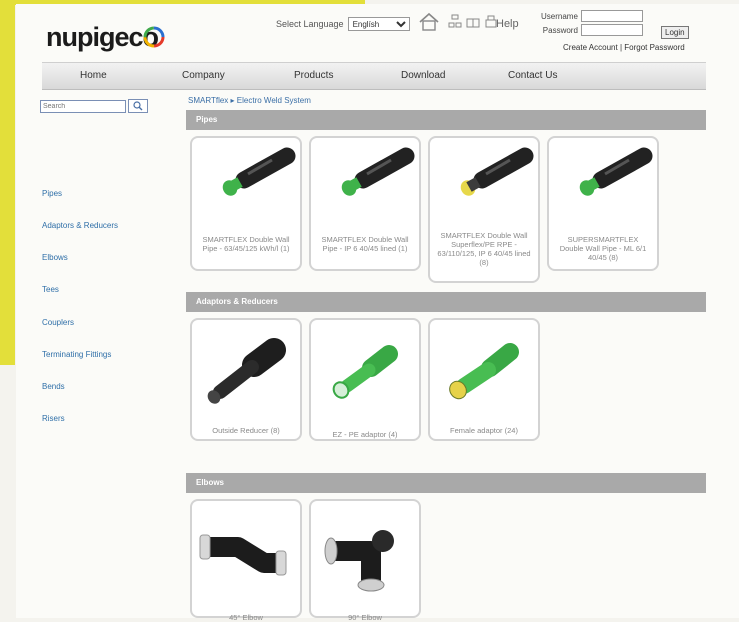 This screenshot has height=622, width=739. I want to click on brand-logo: nupigeco, so click(102, 37).